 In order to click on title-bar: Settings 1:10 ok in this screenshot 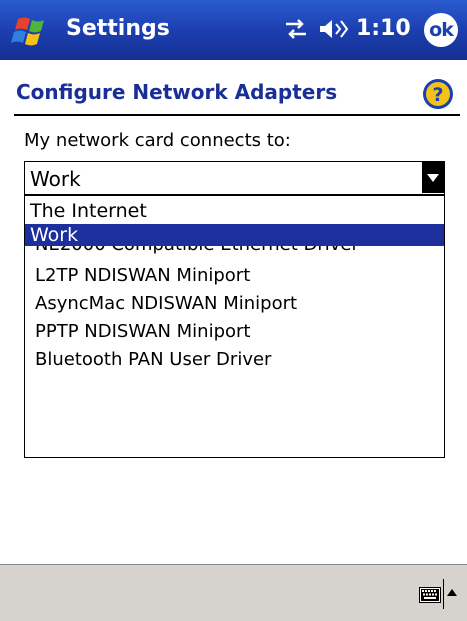, I will do `click(233, 30)`.